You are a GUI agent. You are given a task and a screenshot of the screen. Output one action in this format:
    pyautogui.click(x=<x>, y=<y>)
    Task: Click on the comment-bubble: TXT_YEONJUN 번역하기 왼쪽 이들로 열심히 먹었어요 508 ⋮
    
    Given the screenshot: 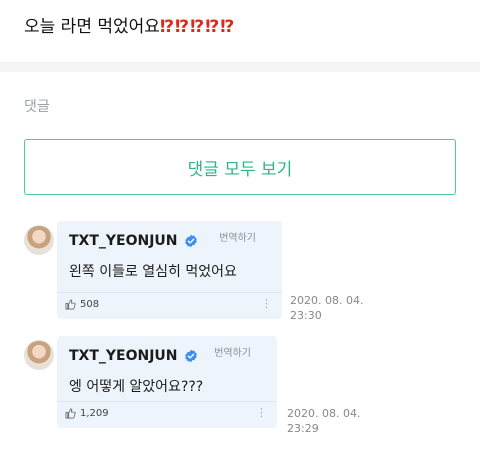 What is the action you would take?
    pyautogui.click(x=169, y=270)
    